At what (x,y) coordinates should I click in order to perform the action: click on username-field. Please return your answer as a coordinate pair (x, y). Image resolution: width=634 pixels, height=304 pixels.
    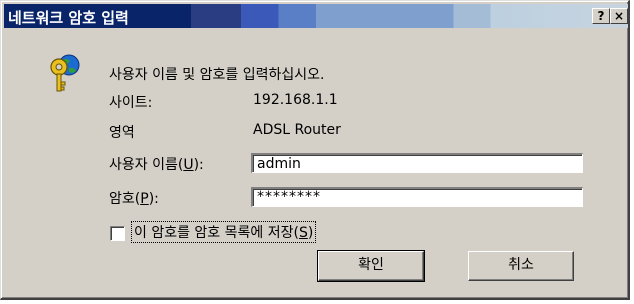
    Looking at the image, I should click on (417, 163).